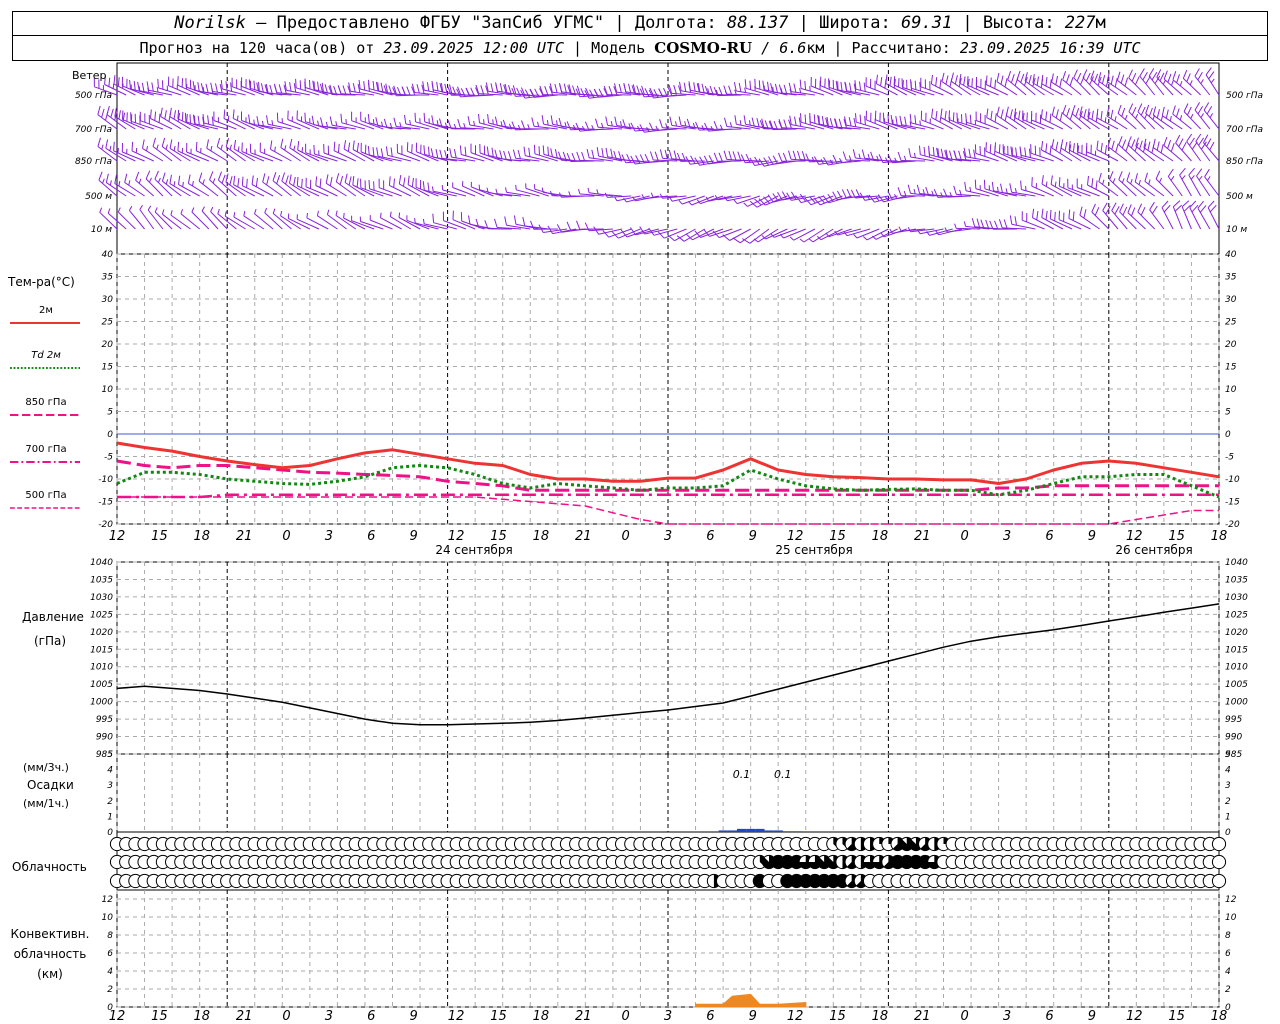  I want to click on time-tick-bottom: 18, so click(880, 1016).